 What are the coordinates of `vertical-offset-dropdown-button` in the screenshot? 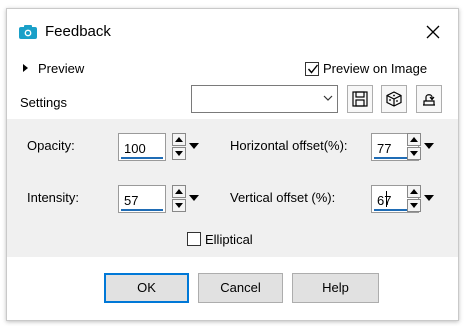 It's located at (429, 199).